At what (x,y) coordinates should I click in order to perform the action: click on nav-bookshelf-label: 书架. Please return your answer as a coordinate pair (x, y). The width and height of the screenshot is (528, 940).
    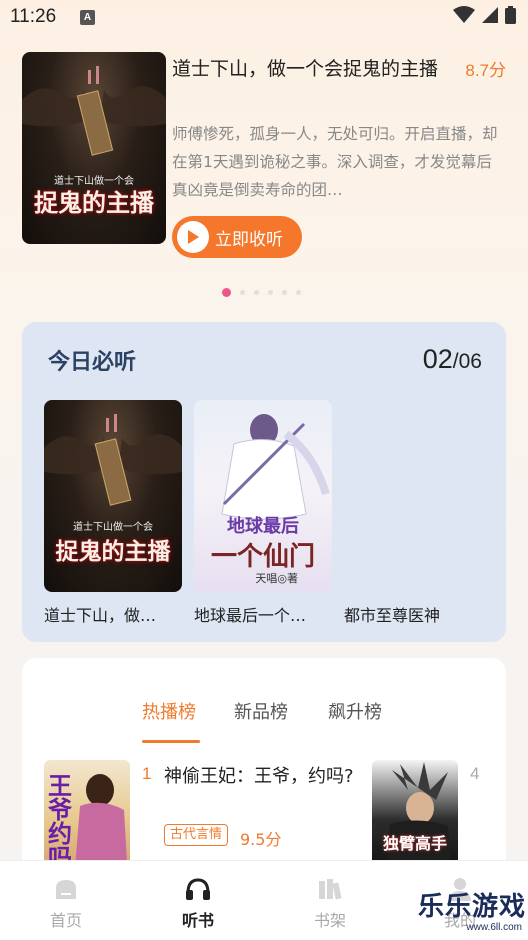
    Looking at the image, I should click on (329, 920).